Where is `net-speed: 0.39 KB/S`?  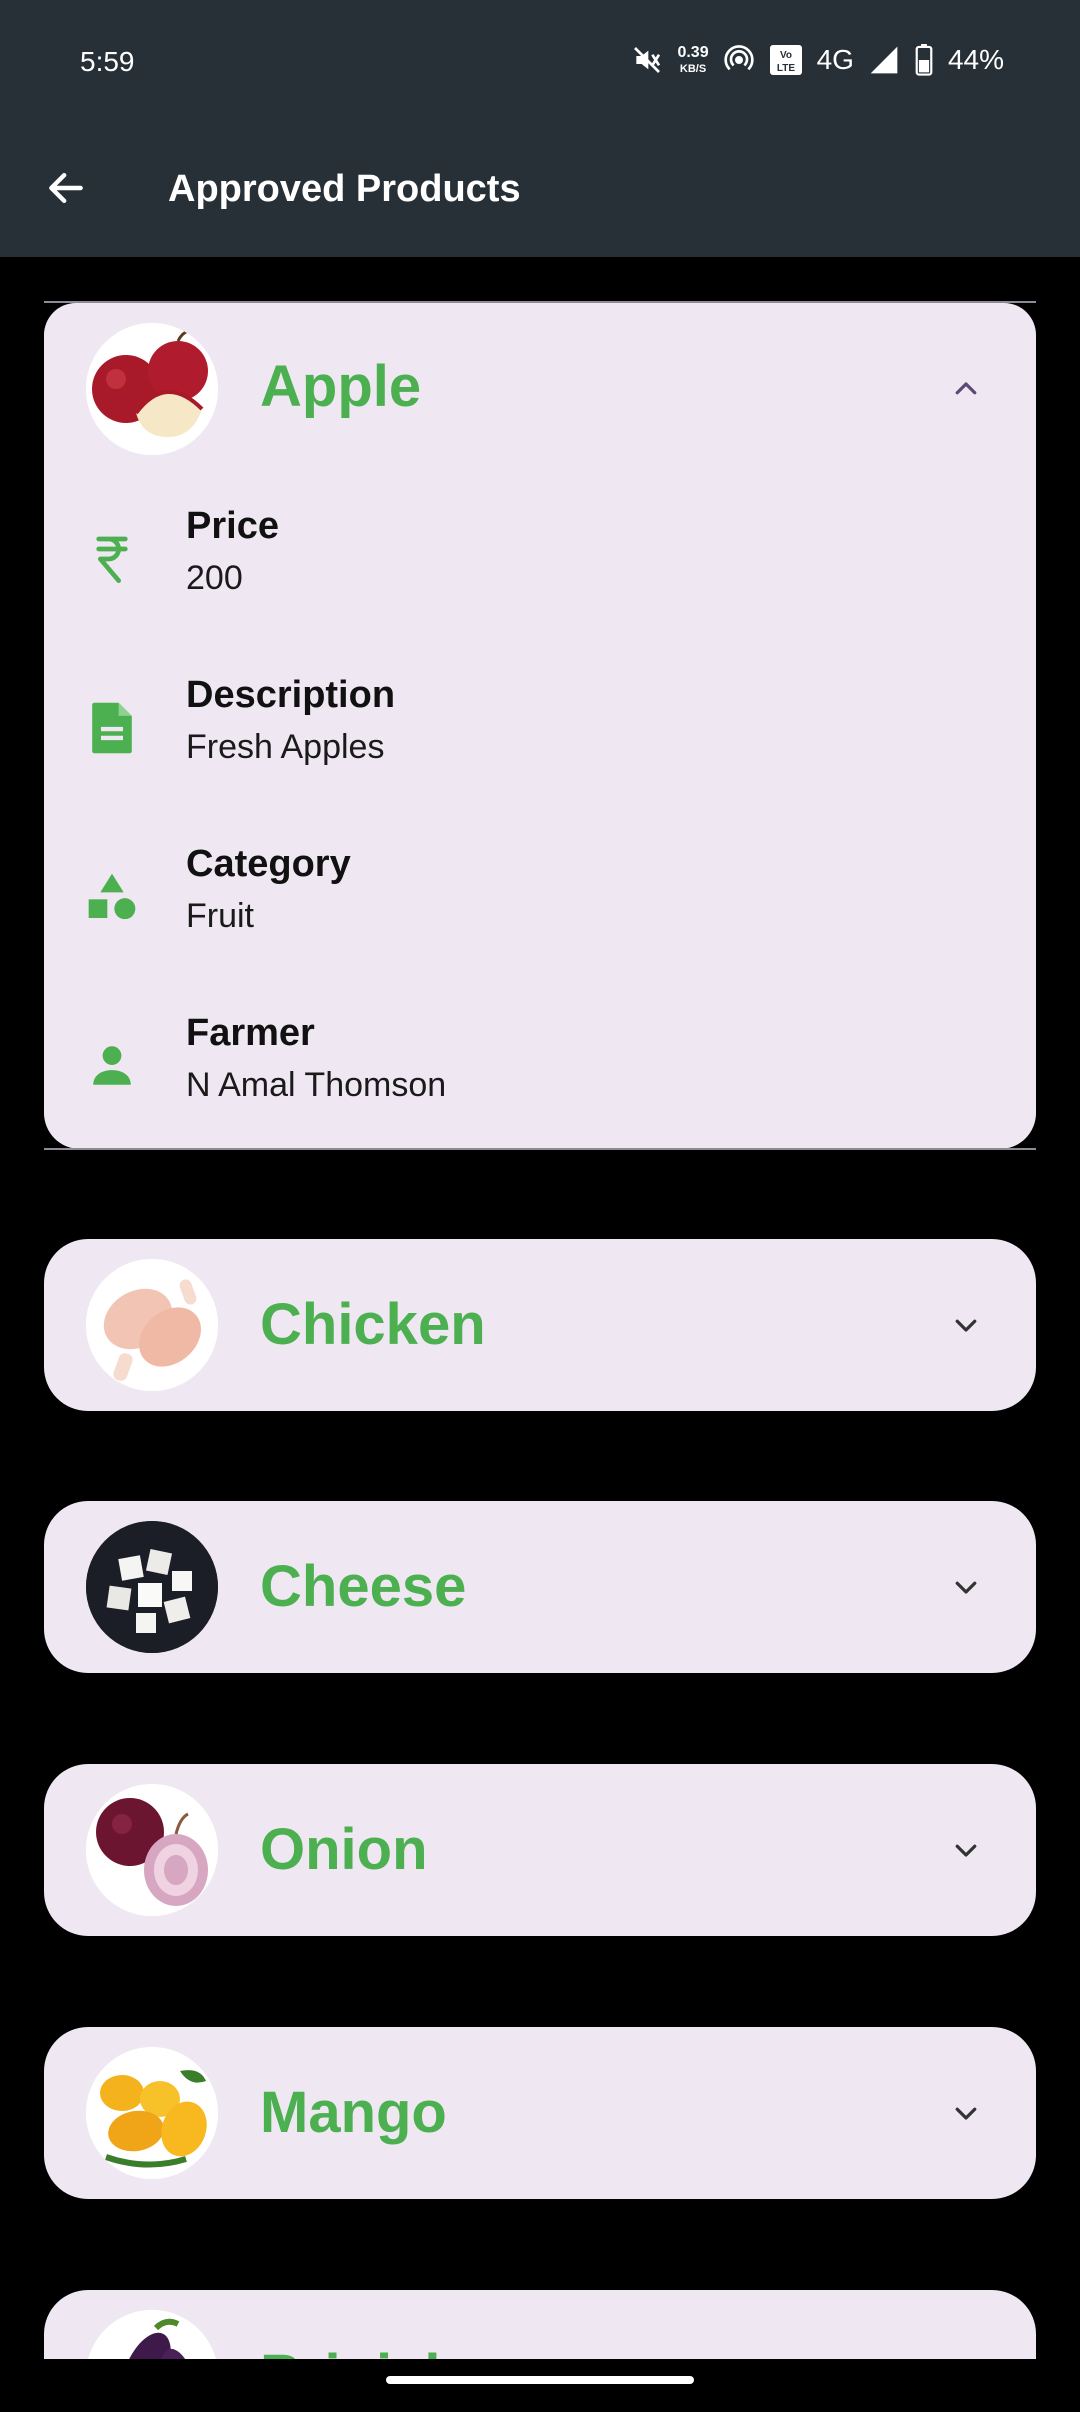
net-speed: 0.39 KB/S is located at coordinates (693, 59).